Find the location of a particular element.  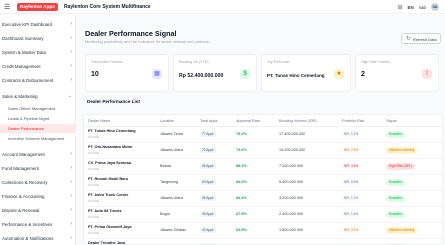

dealer-name: PT. Oto-Nusantara Motor is located at coordinates (123, 147).